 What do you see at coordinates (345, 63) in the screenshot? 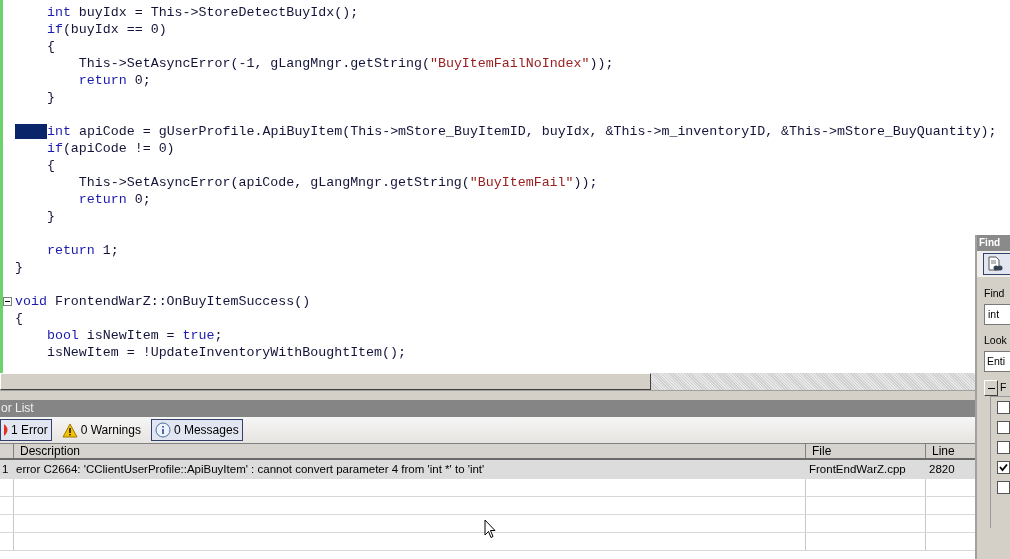
I see `code-line: This->SetAsyncError(-1, gLangMngr.getString("BuyItemFailNoIndex"));` at bounding box center [345, 63].